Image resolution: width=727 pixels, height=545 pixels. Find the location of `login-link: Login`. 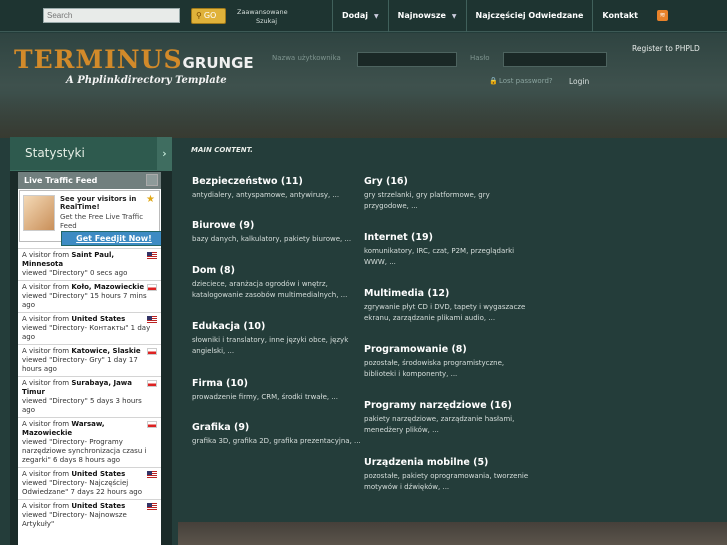

login-link: Login is located at coordinates (579, 81).